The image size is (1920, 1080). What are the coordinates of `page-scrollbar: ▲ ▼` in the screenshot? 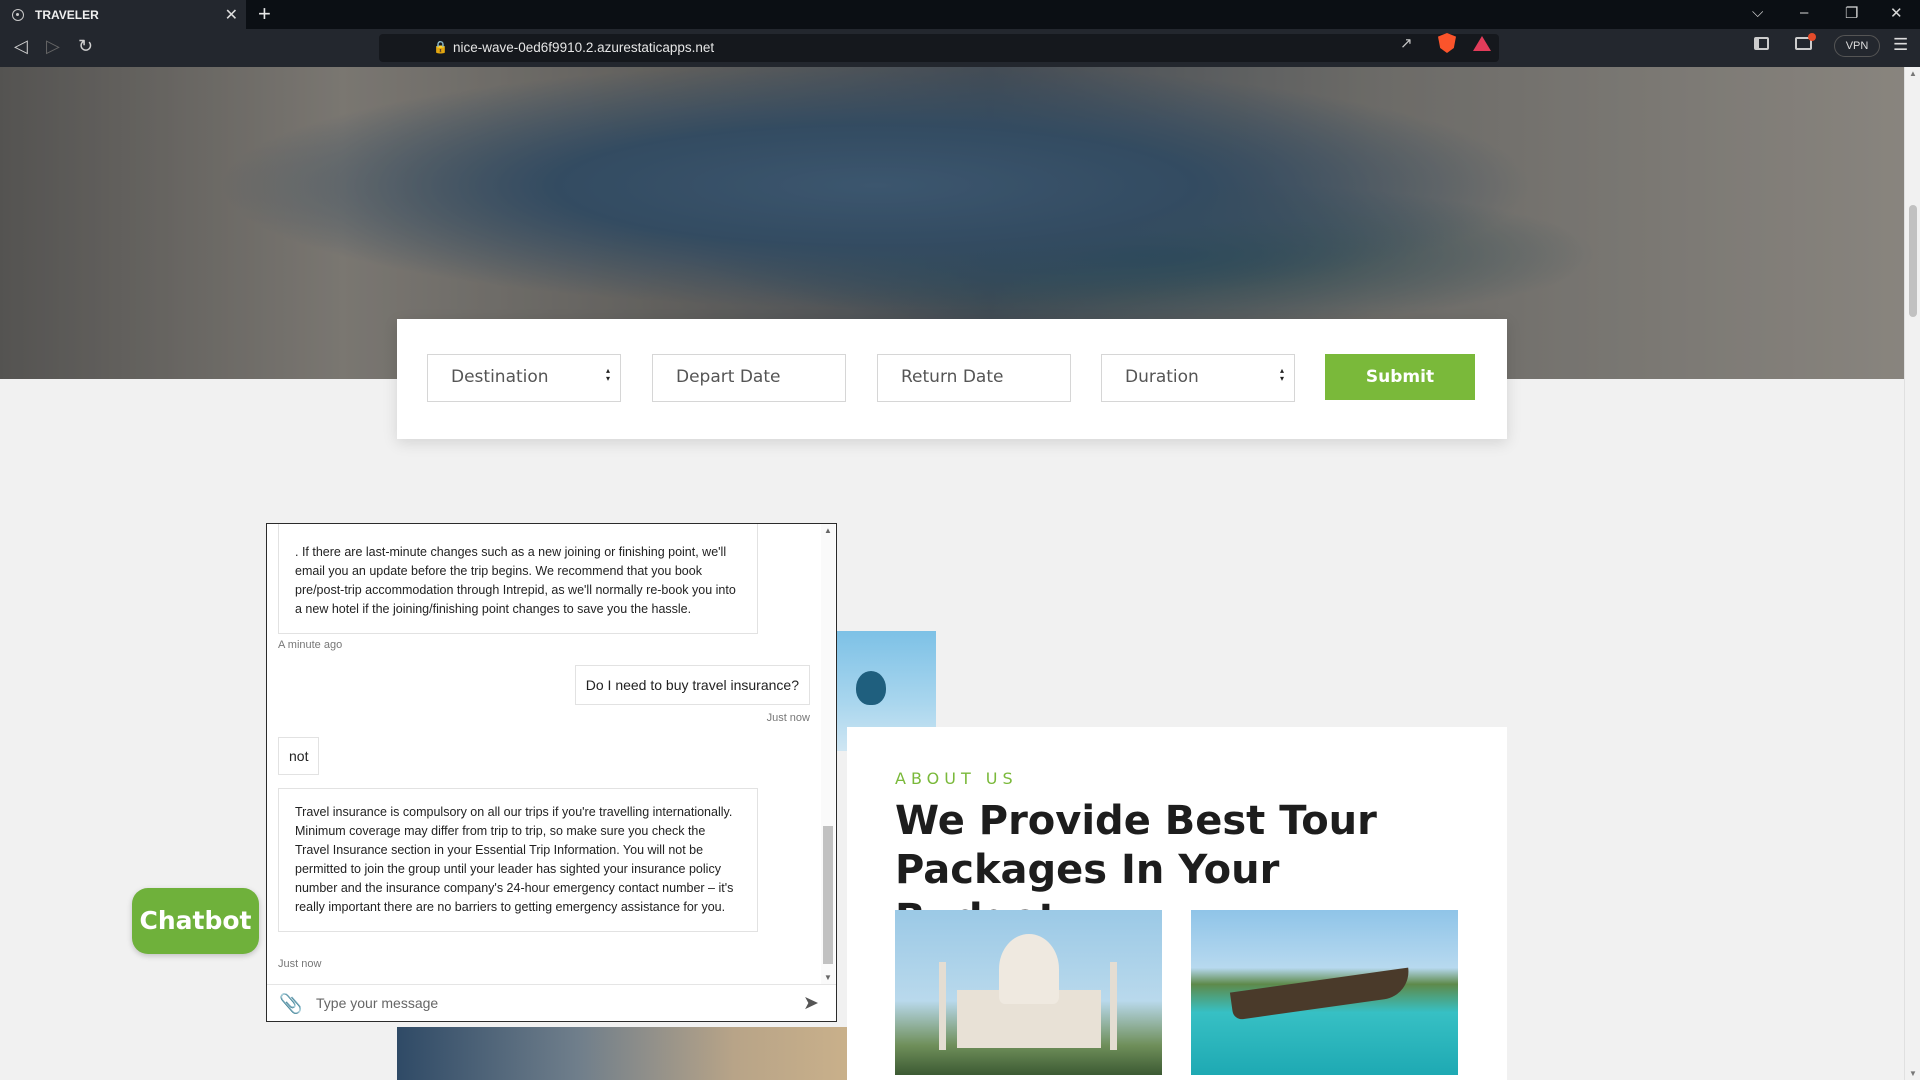 It's located at (1912, 573).